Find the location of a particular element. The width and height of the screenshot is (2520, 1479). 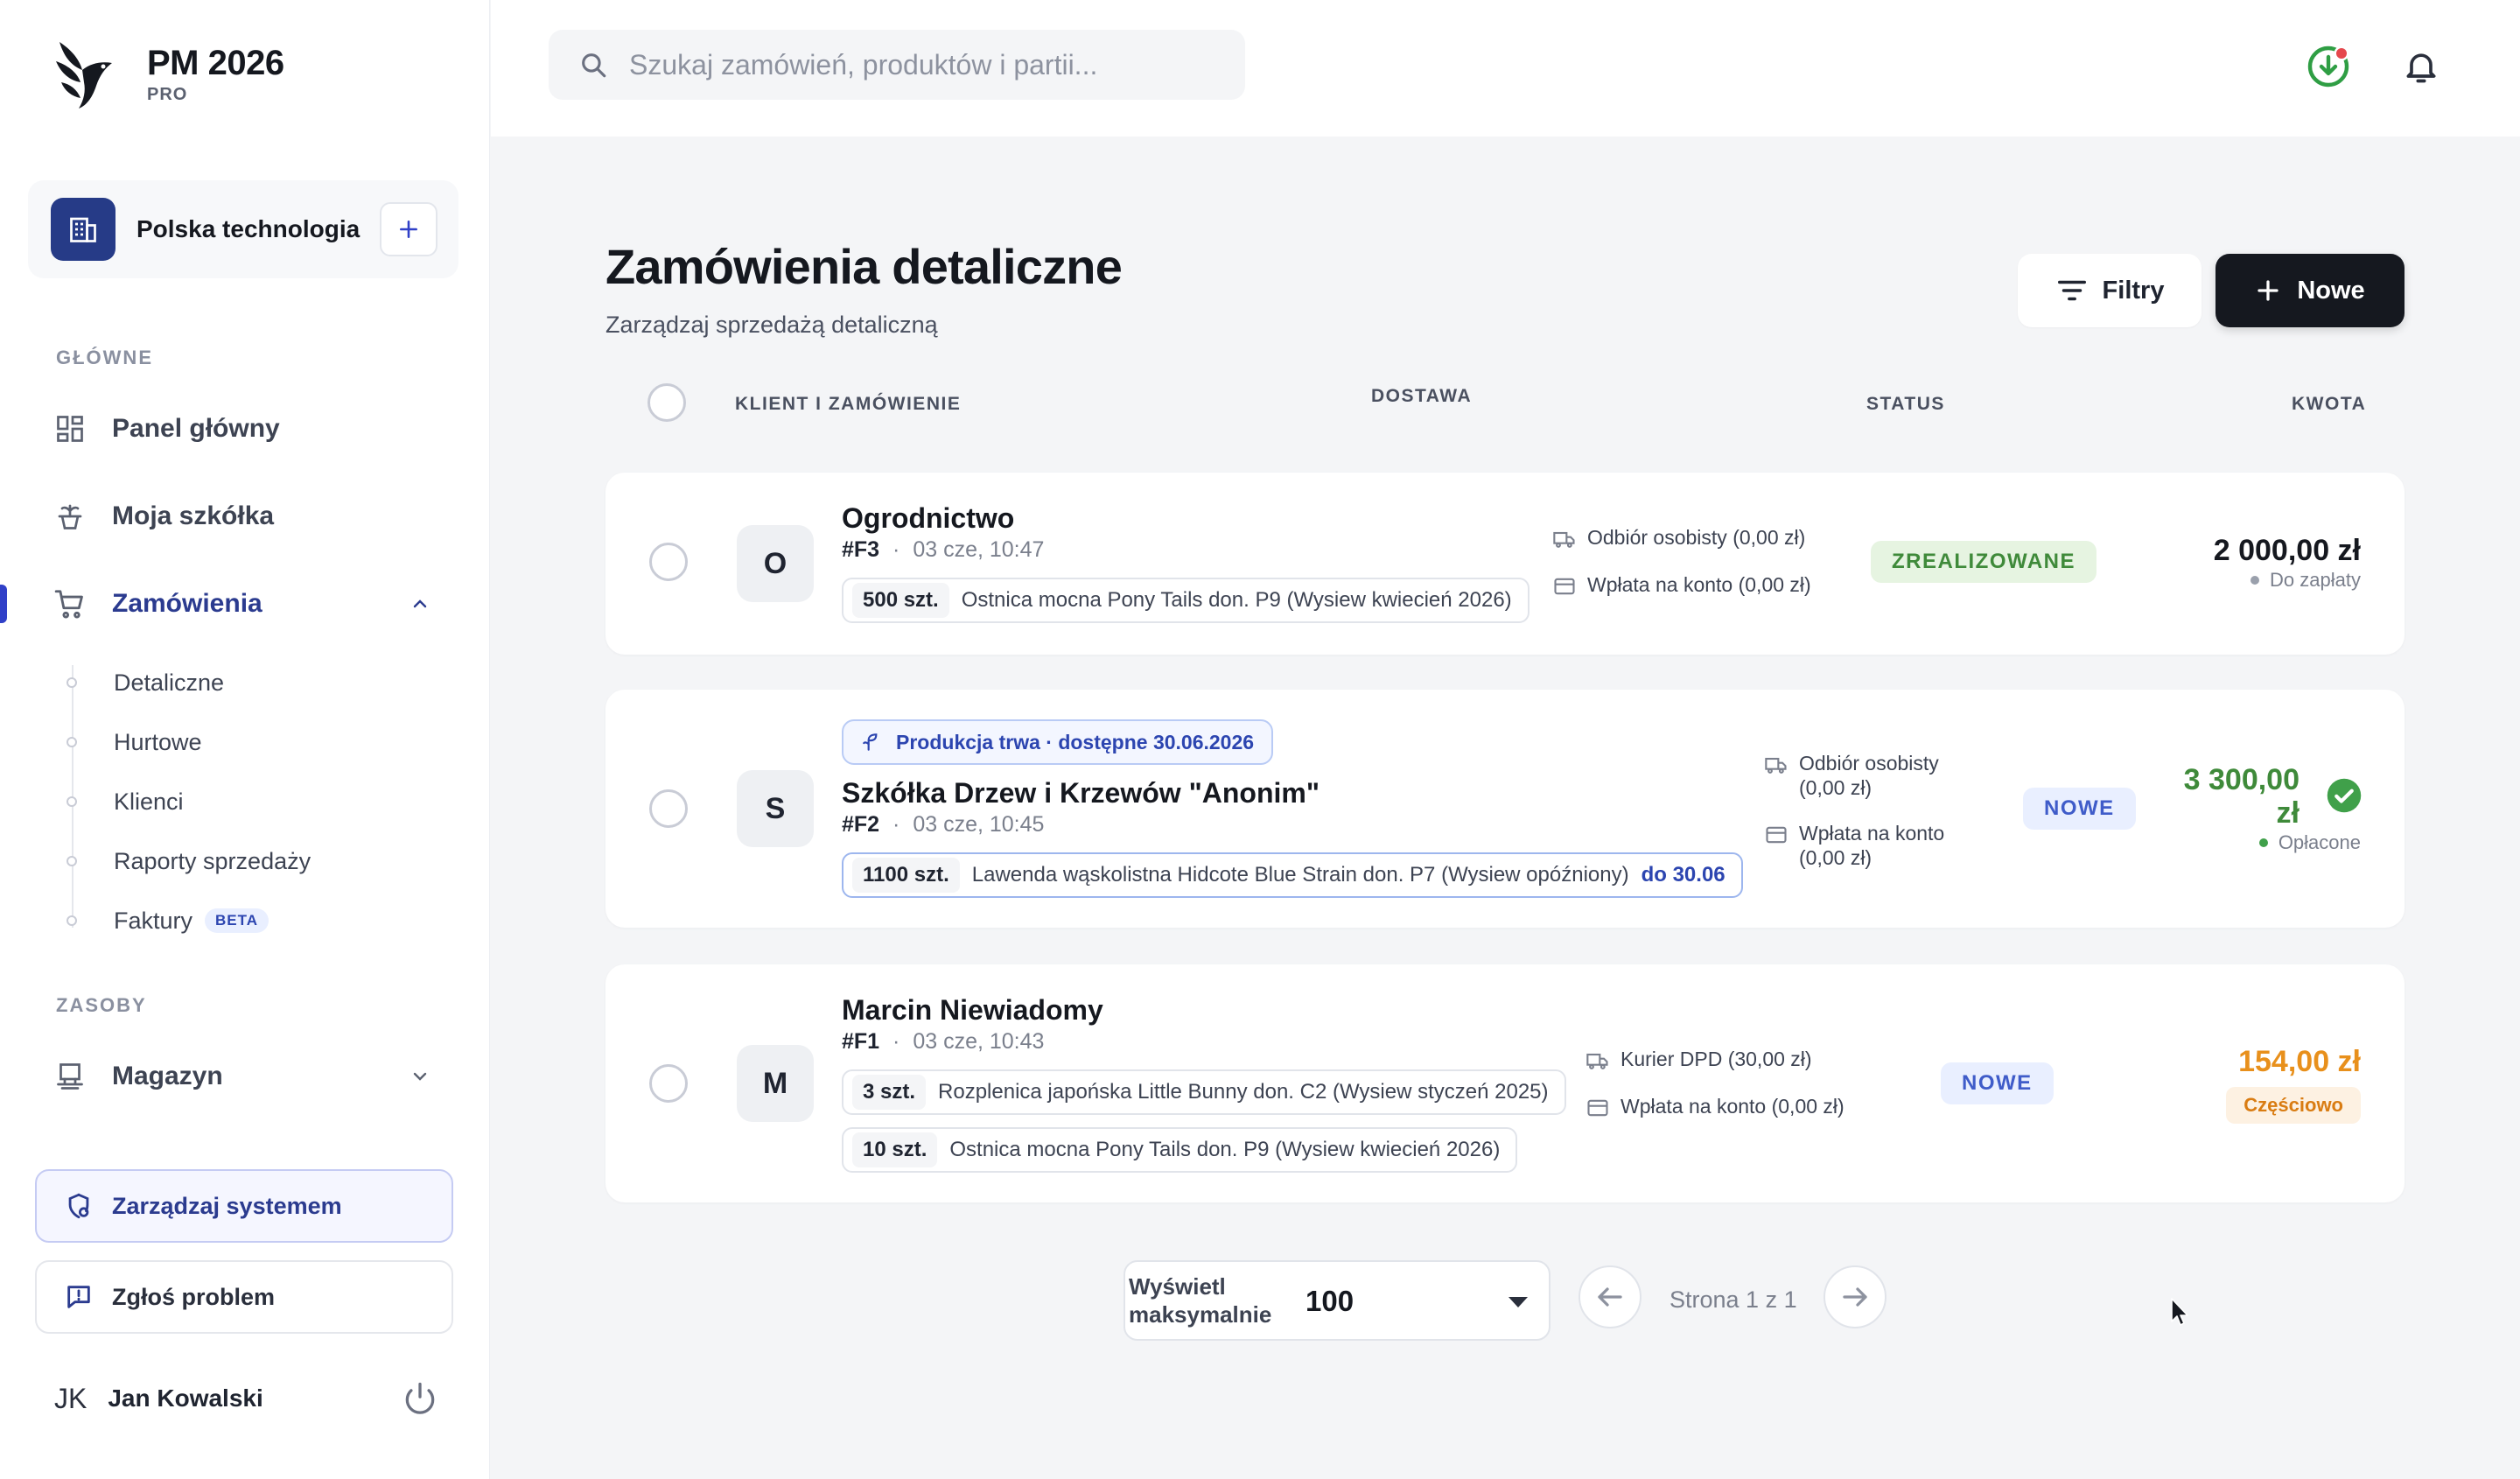

active-indicator is located at coordinates (3, 604).